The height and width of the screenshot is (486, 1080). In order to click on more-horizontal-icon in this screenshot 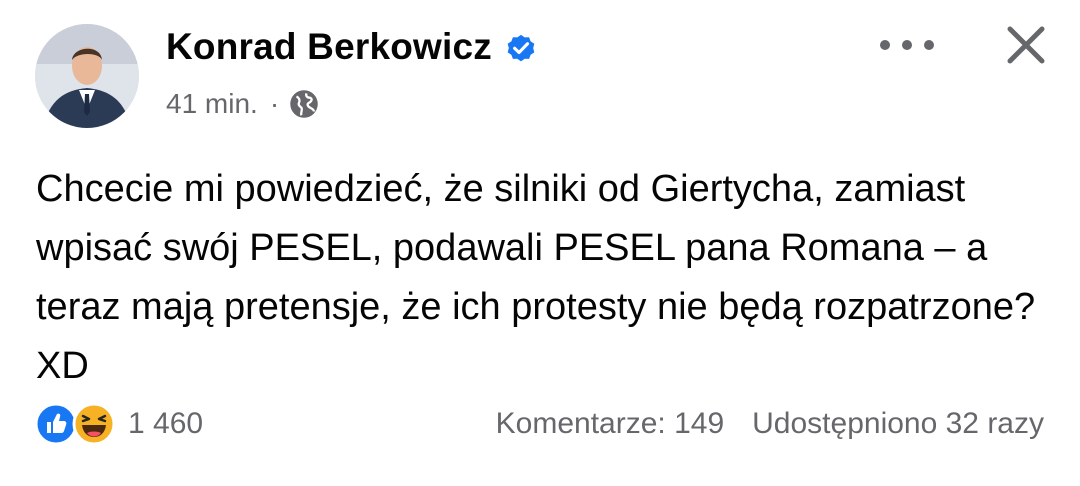, I will do `click(907, 45)`.